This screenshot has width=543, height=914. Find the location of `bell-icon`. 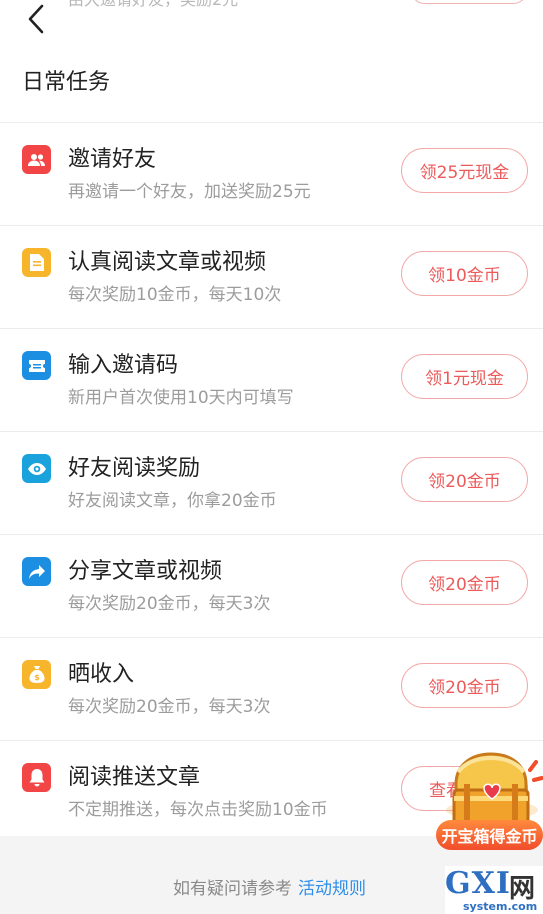

bell-icon is located at coordinates (36, 777).